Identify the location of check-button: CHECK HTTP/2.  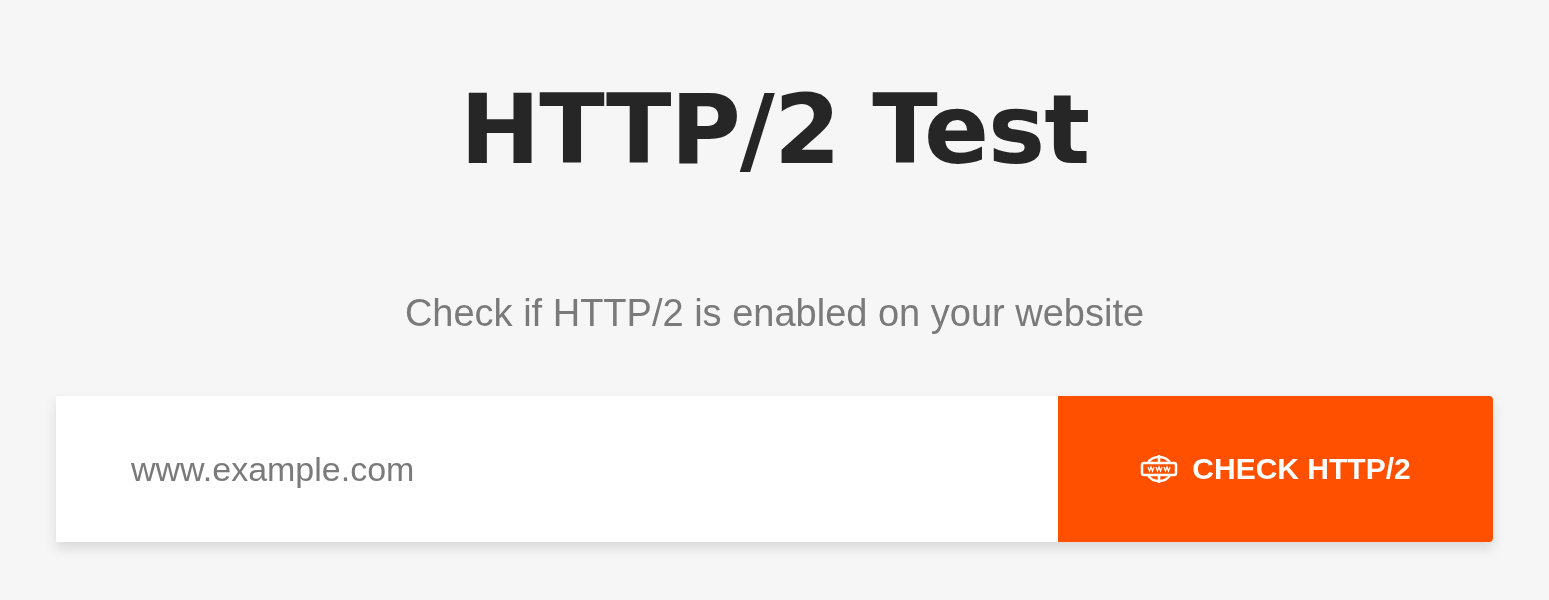
(1275, 469).